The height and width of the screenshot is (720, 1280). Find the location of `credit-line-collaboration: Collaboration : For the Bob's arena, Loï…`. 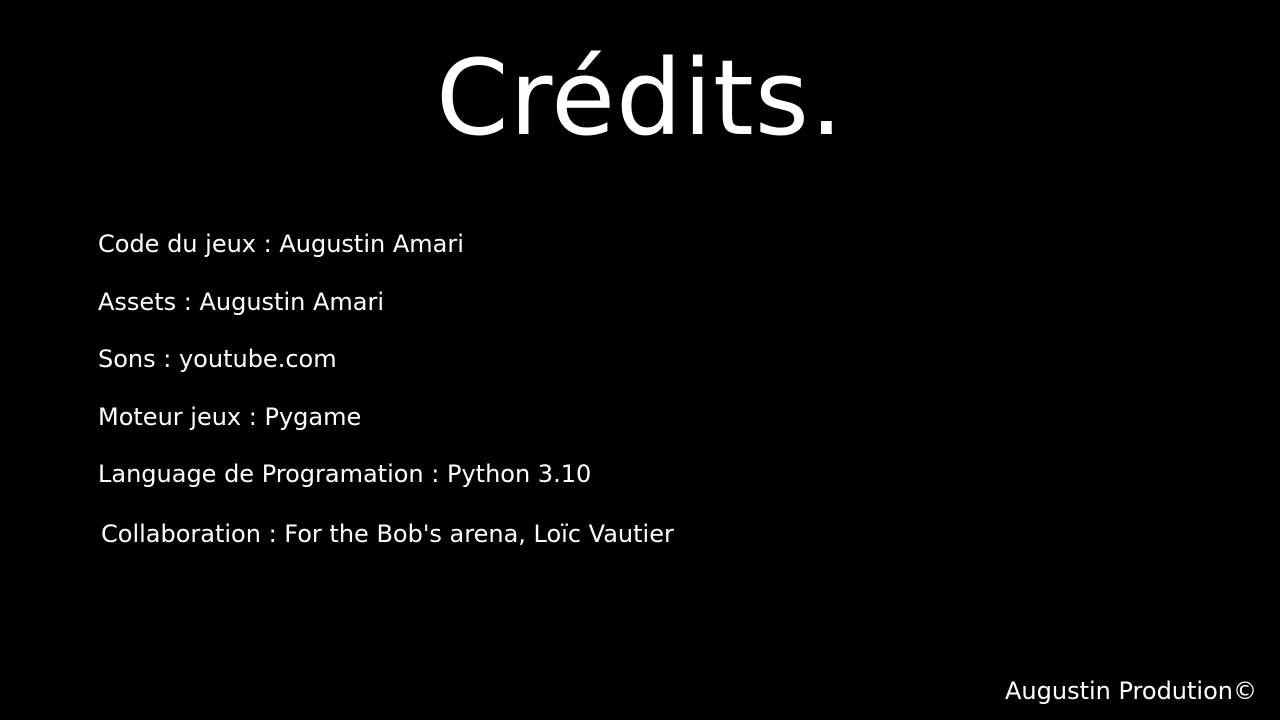

credit-line-collaboration: Collaboration : For the Bob's arena, Loï… is located at coordinates (387, 534).